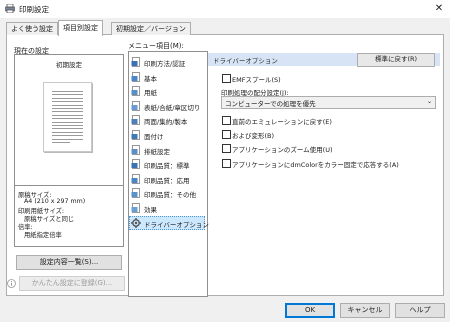  Describe the element at coordinates (429, 101) in the screenshot. I see `chevron-down-icon: ⌄` at that location.